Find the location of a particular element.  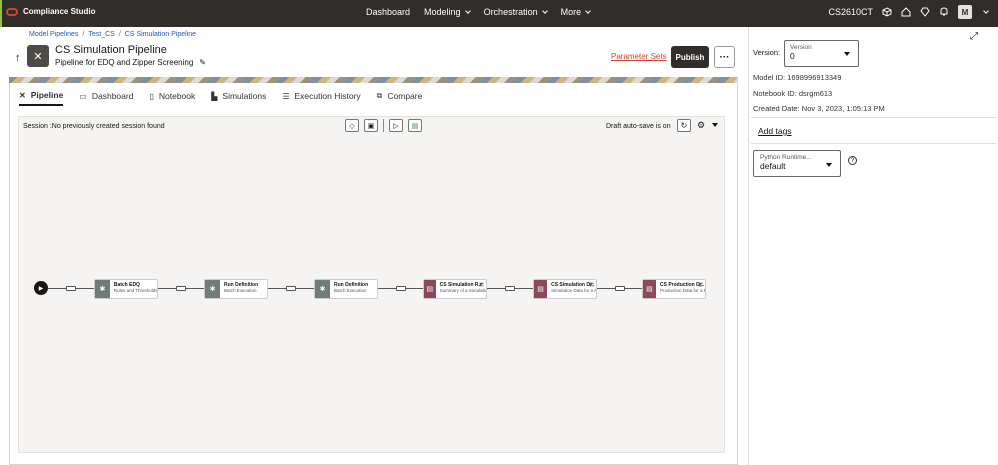

node-description: Summary of a Simulation Run is located at coordinates (462, 290).